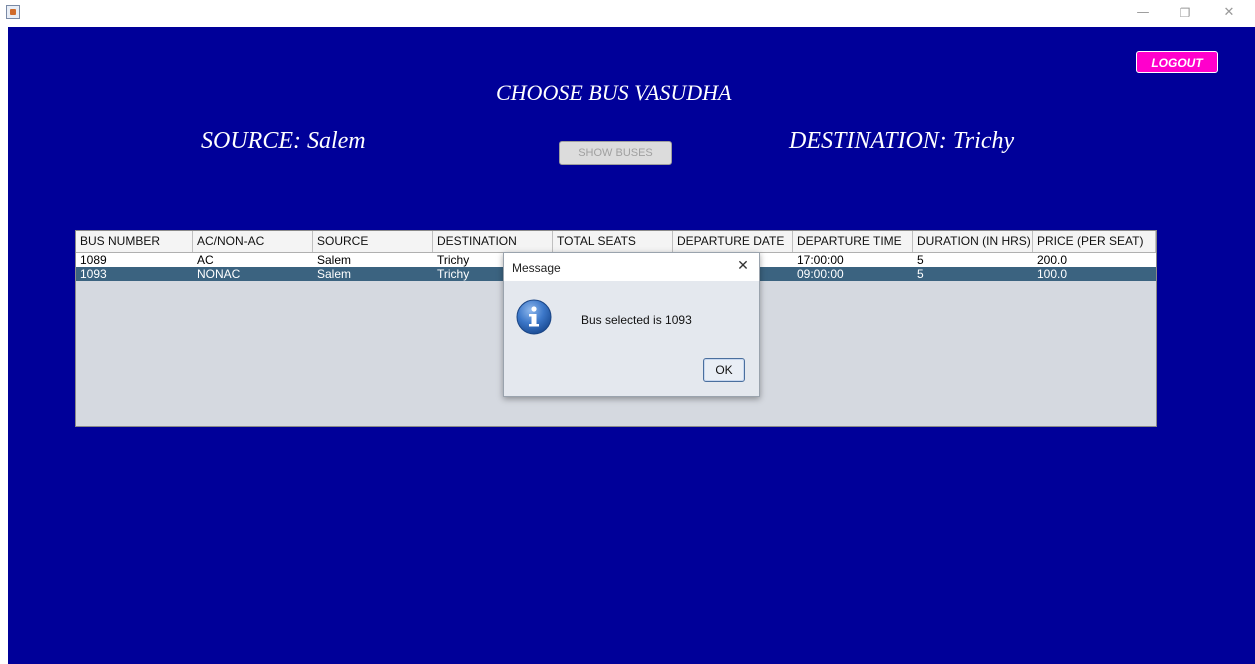 The width and height of the screenshot is (1255, 664). Describe the element at coordinates (134, 241) in the screenshot. I see `column-header-bus-number: BUS NUMBER` at that location.